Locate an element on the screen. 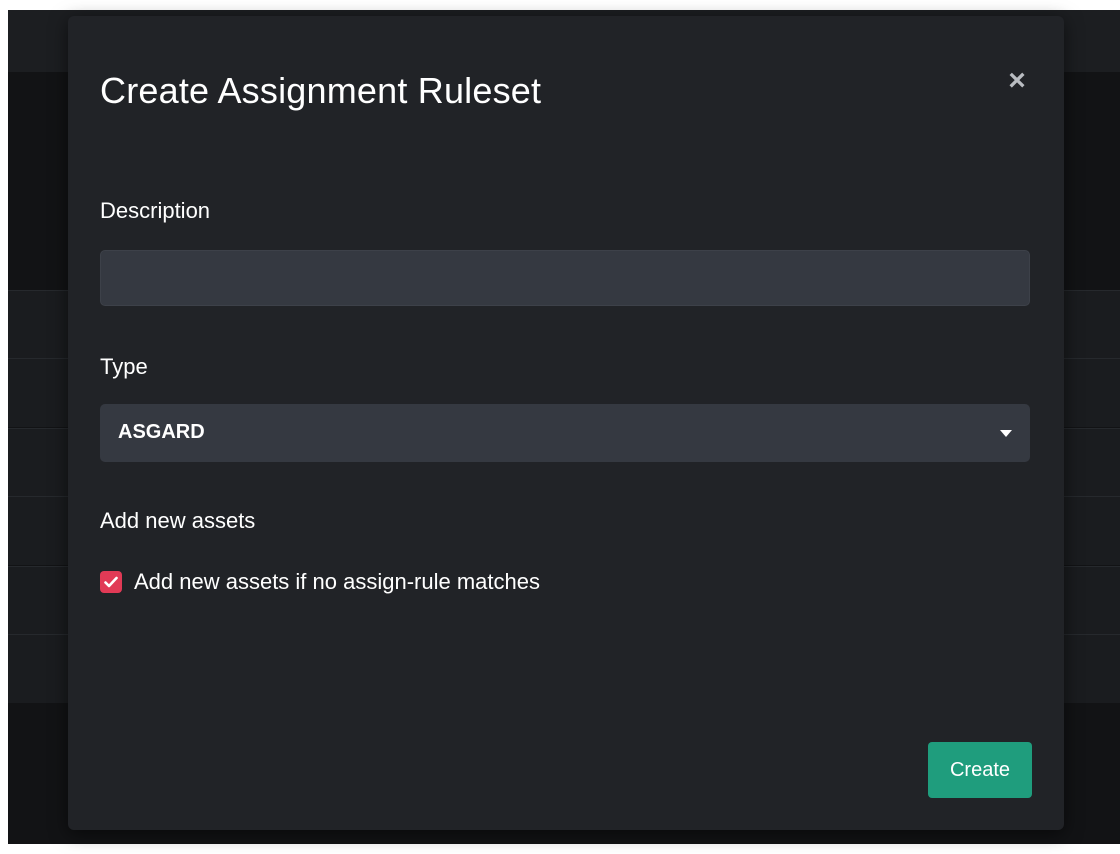 Image resolution: width=1120 pixels, height=854 pixels. add-new-assets-checkbox-row: Add new assets if no assign-rule matches is located at coordinates (320, 582).